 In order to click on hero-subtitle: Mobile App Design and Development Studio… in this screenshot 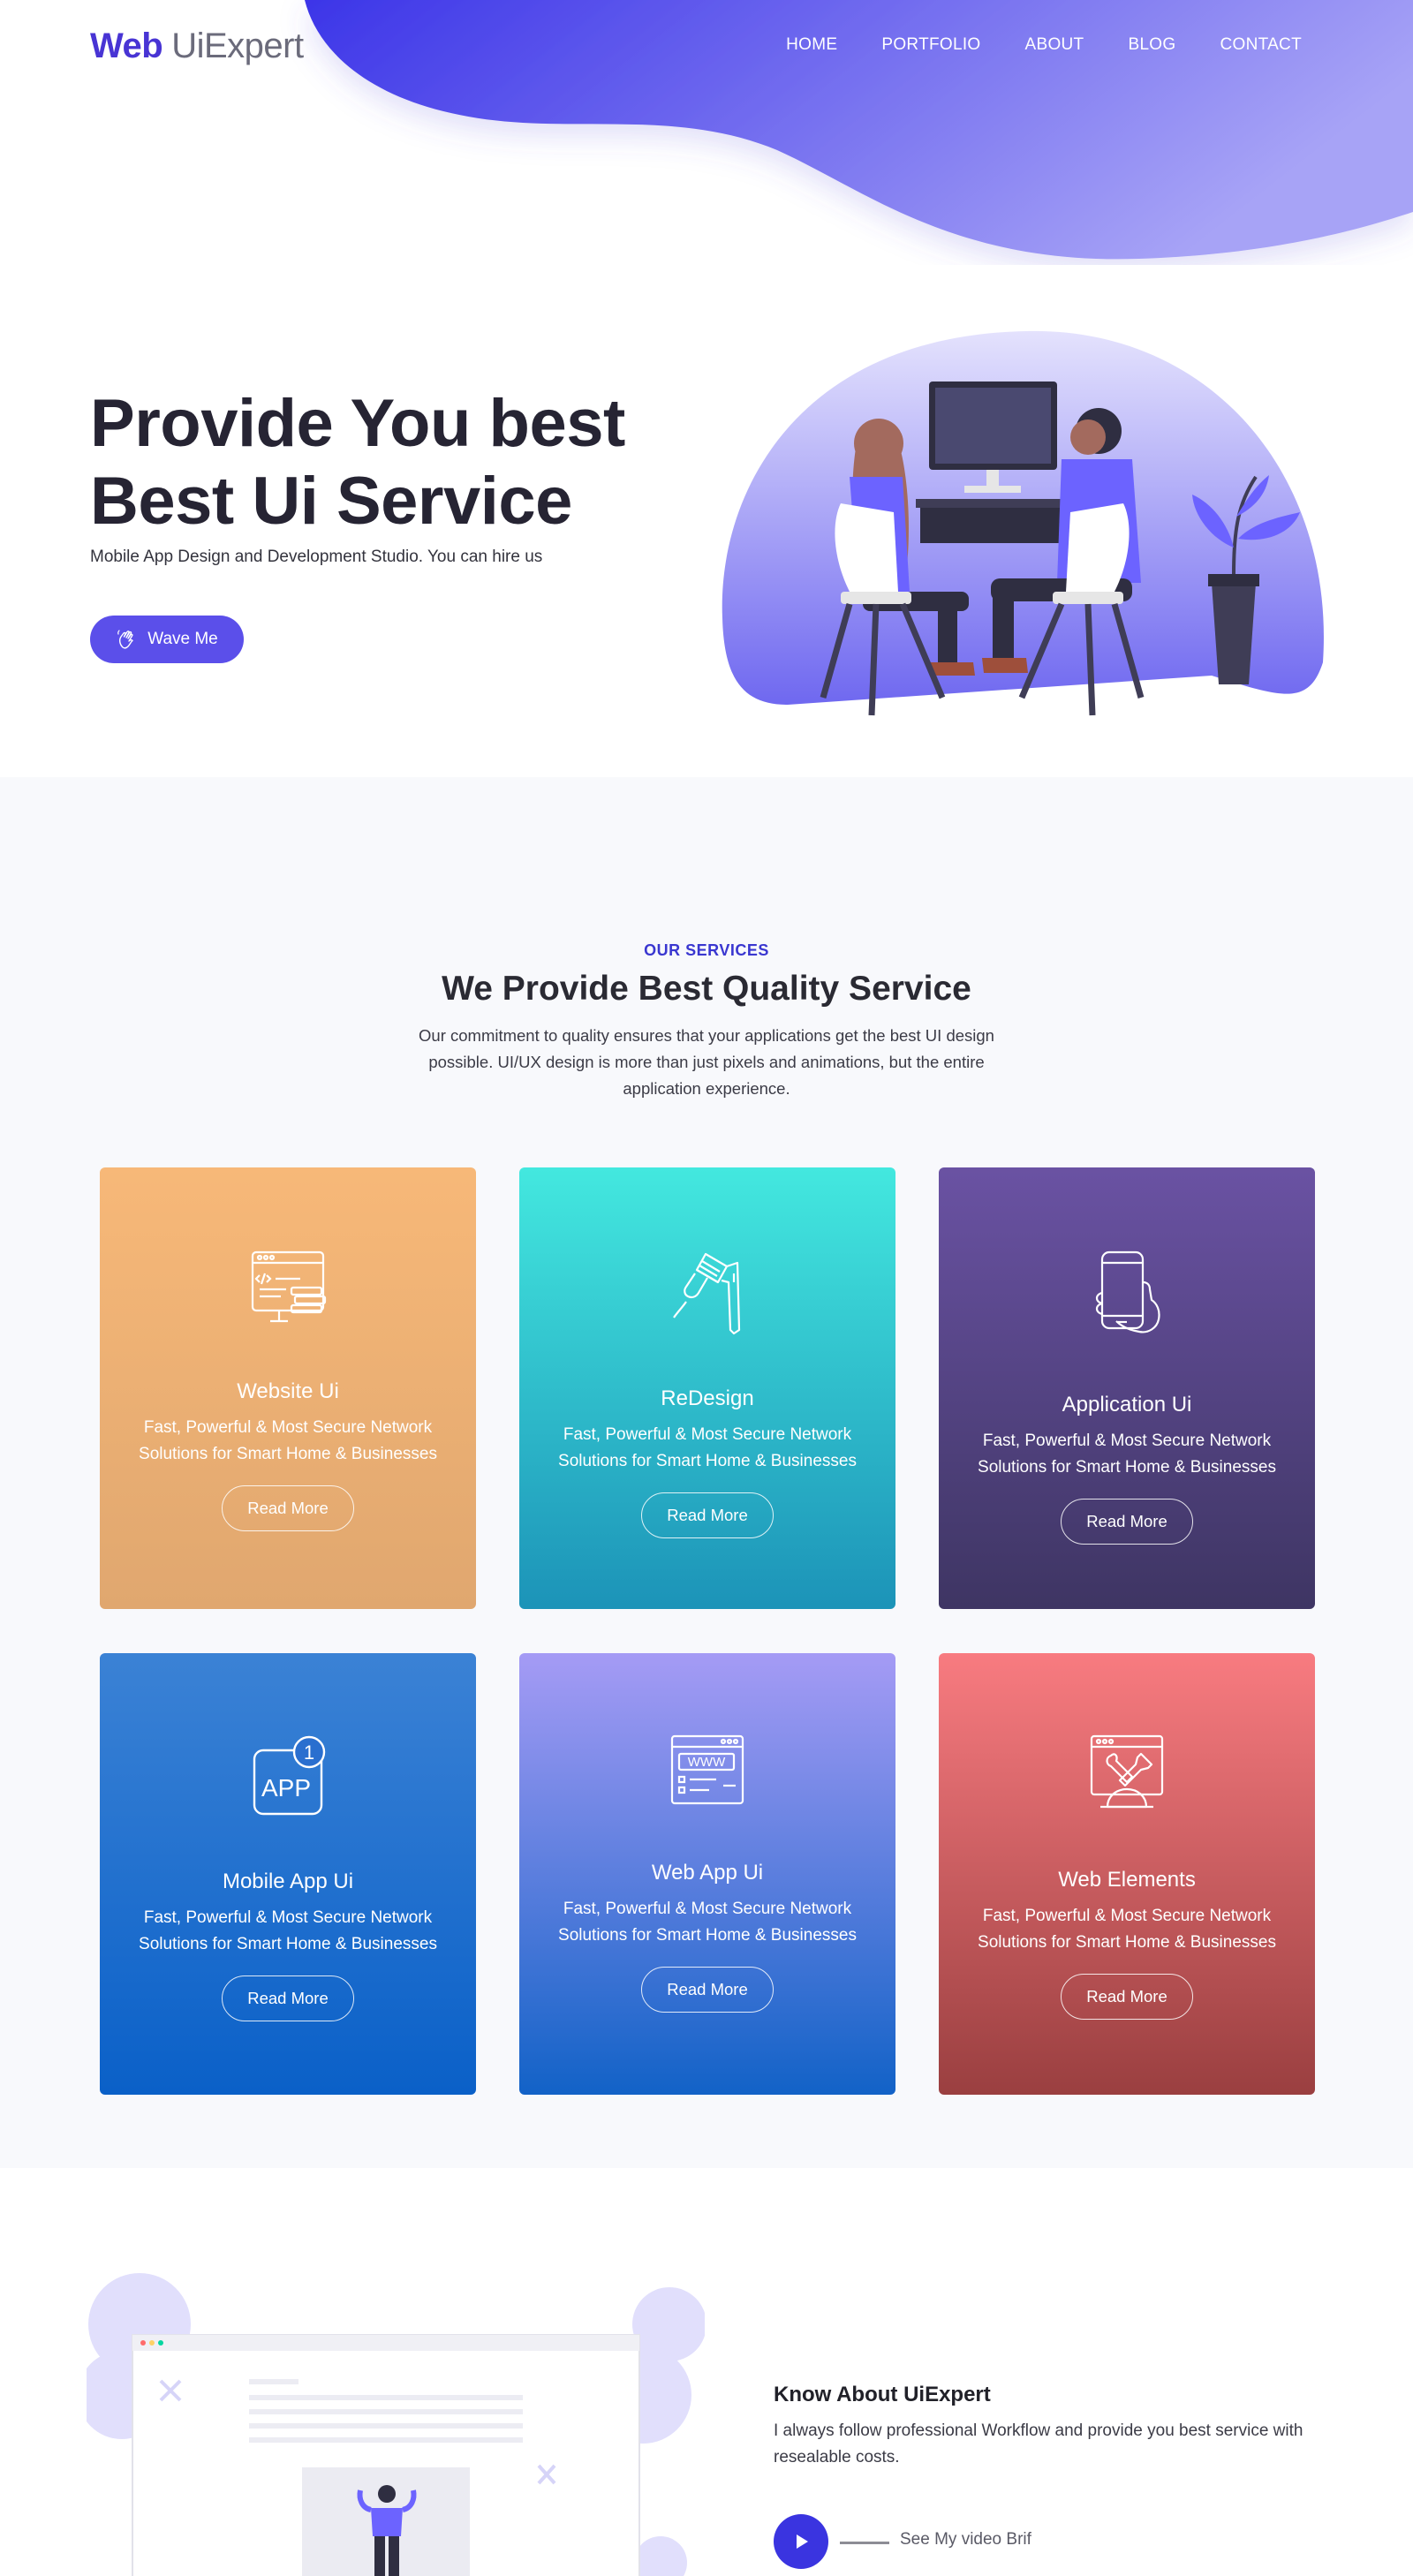, I will do `click(317, 557)`.